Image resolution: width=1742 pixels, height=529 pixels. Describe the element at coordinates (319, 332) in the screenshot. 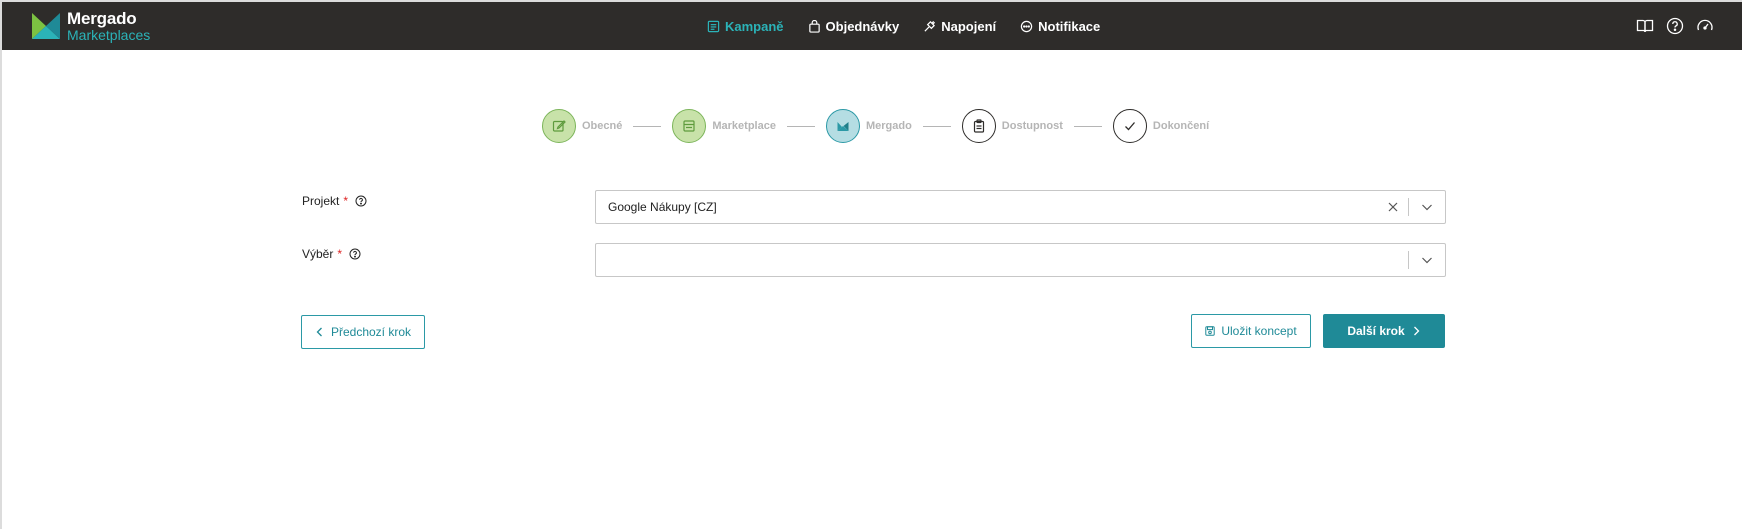

I see `chevron-left-icon` at that location.